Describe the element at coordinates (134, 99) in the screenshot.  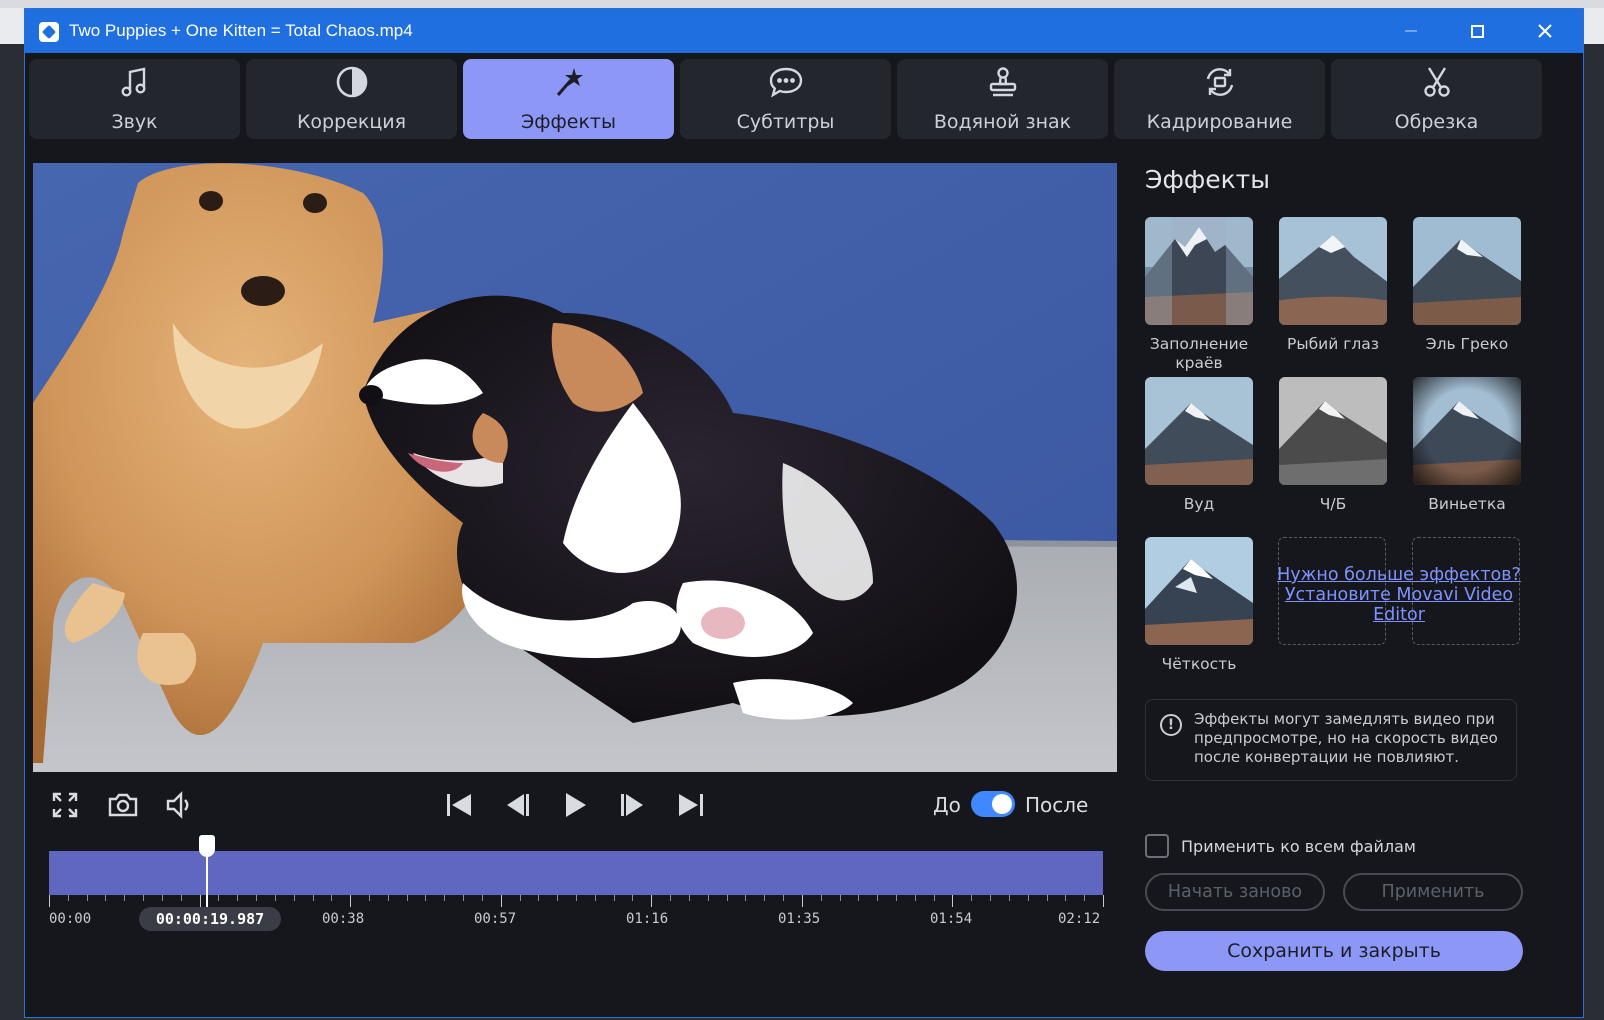
I see `tab-sound: Звук` at that location.